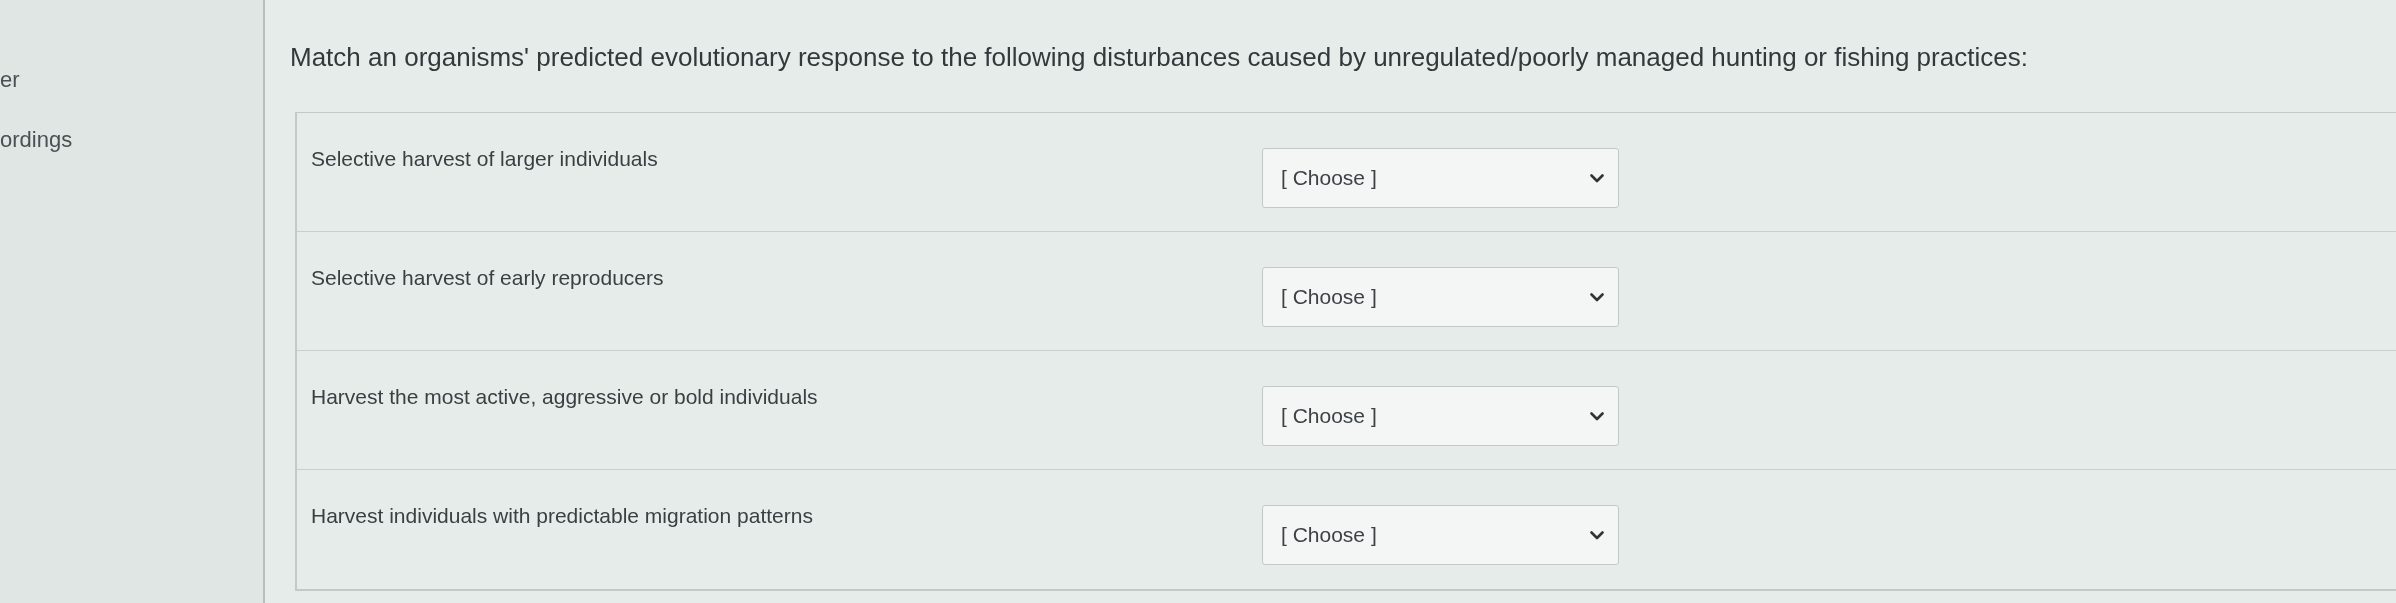 Image resolution: width=2396 pixels, height=603 pixels. What do you see at coordinates (564, 397) in the screenshot?
I see `match-label: Harvest the most active, aggressive or bold individuals` at bounding box center [564, 397].